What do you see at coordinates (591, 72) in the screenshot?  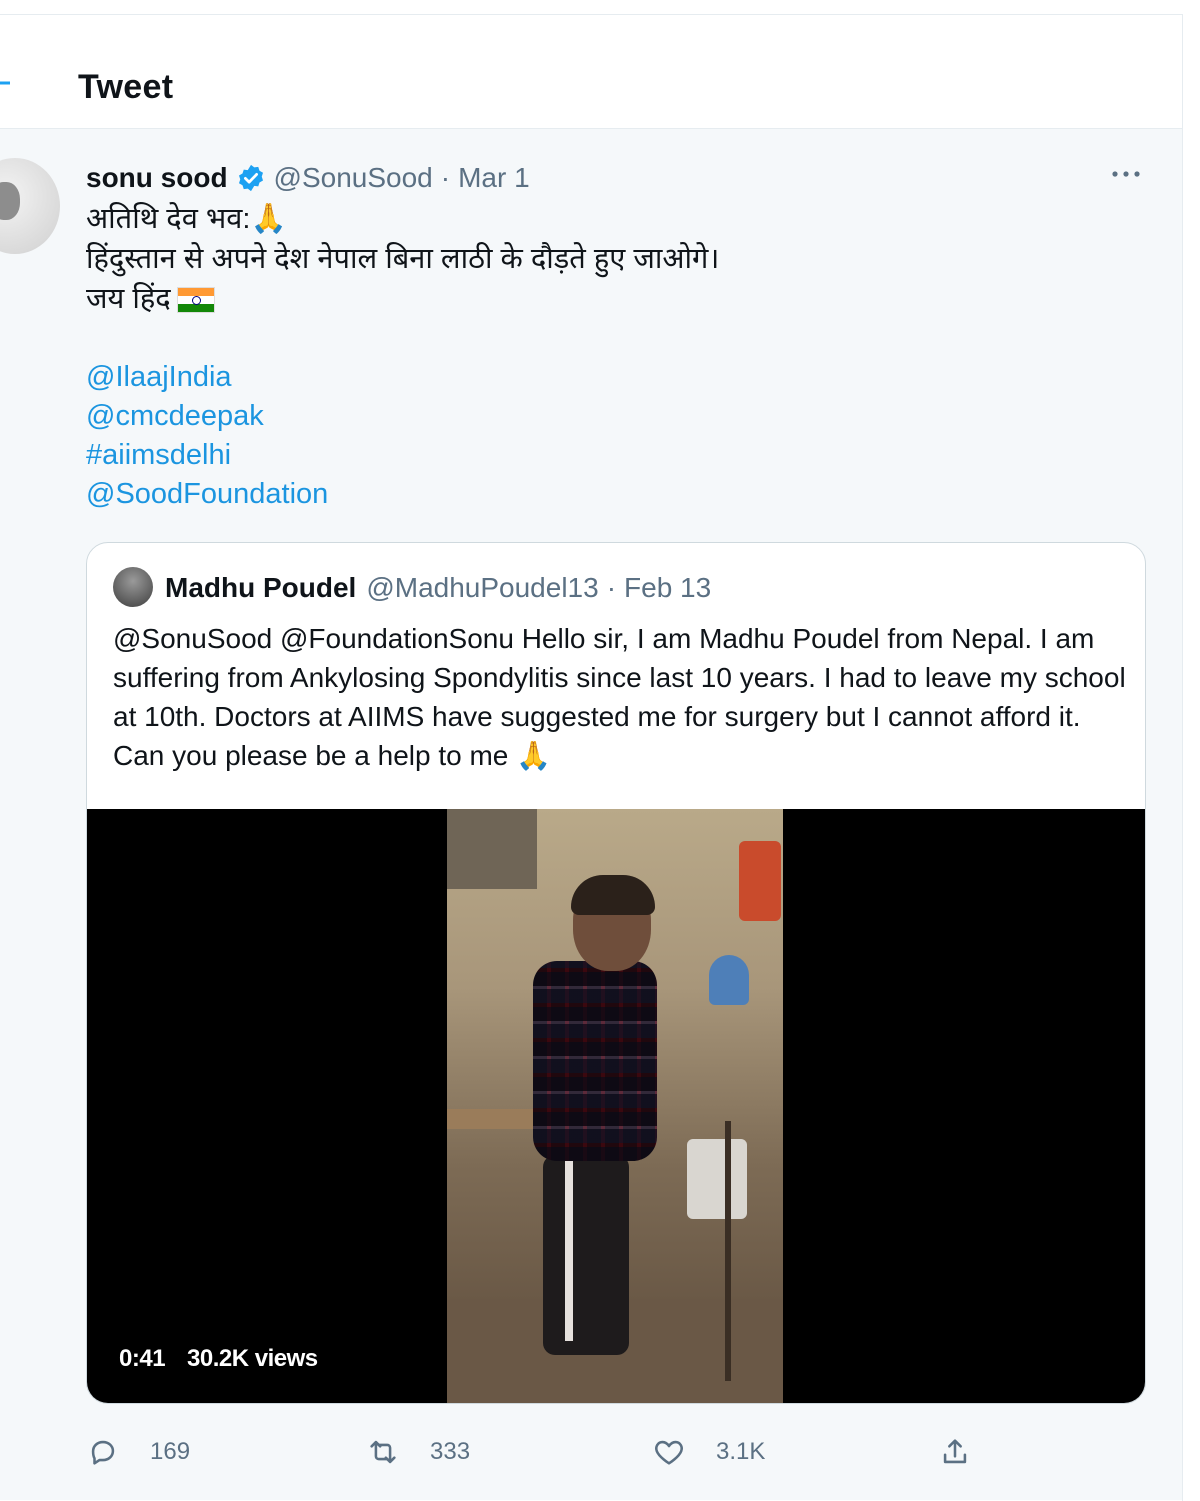 I see `top-header: Tweet` at bounding box center [591, 72].